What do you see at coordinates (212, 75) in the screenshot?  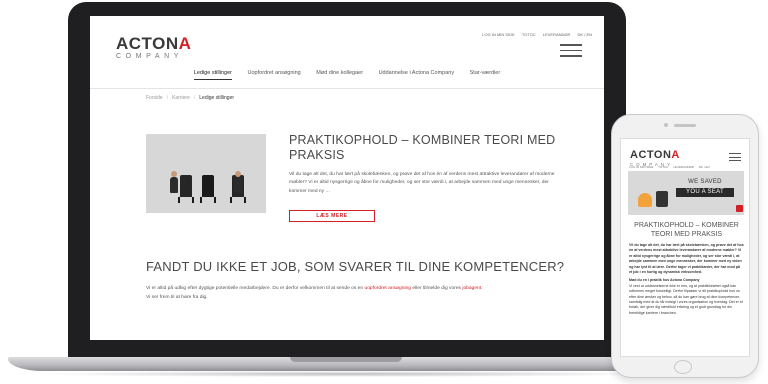 I see `nav-item-ledige-stillinger: Ledige stillinger` at bounding box center [212, 75].